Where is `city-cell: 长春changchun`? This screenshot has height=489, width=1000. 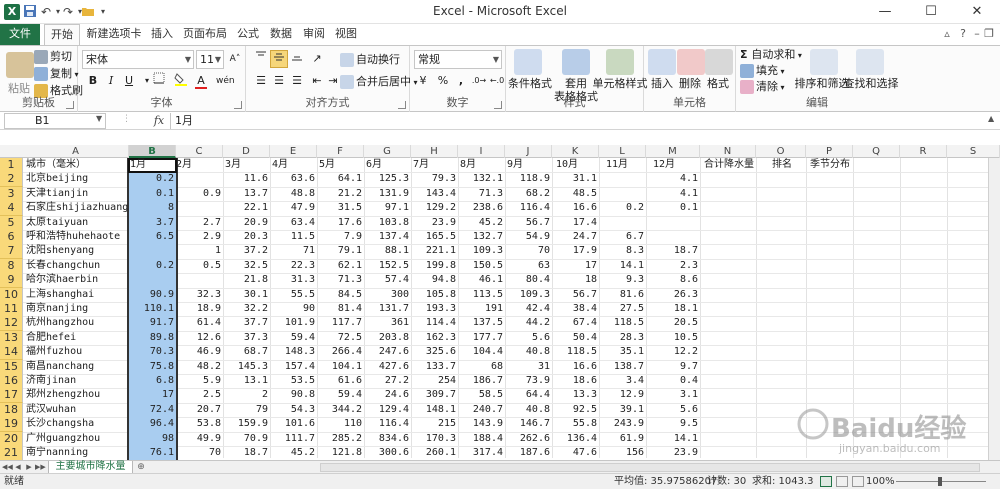 city-cell: 长春changchun is located at coordinates (77, 266).